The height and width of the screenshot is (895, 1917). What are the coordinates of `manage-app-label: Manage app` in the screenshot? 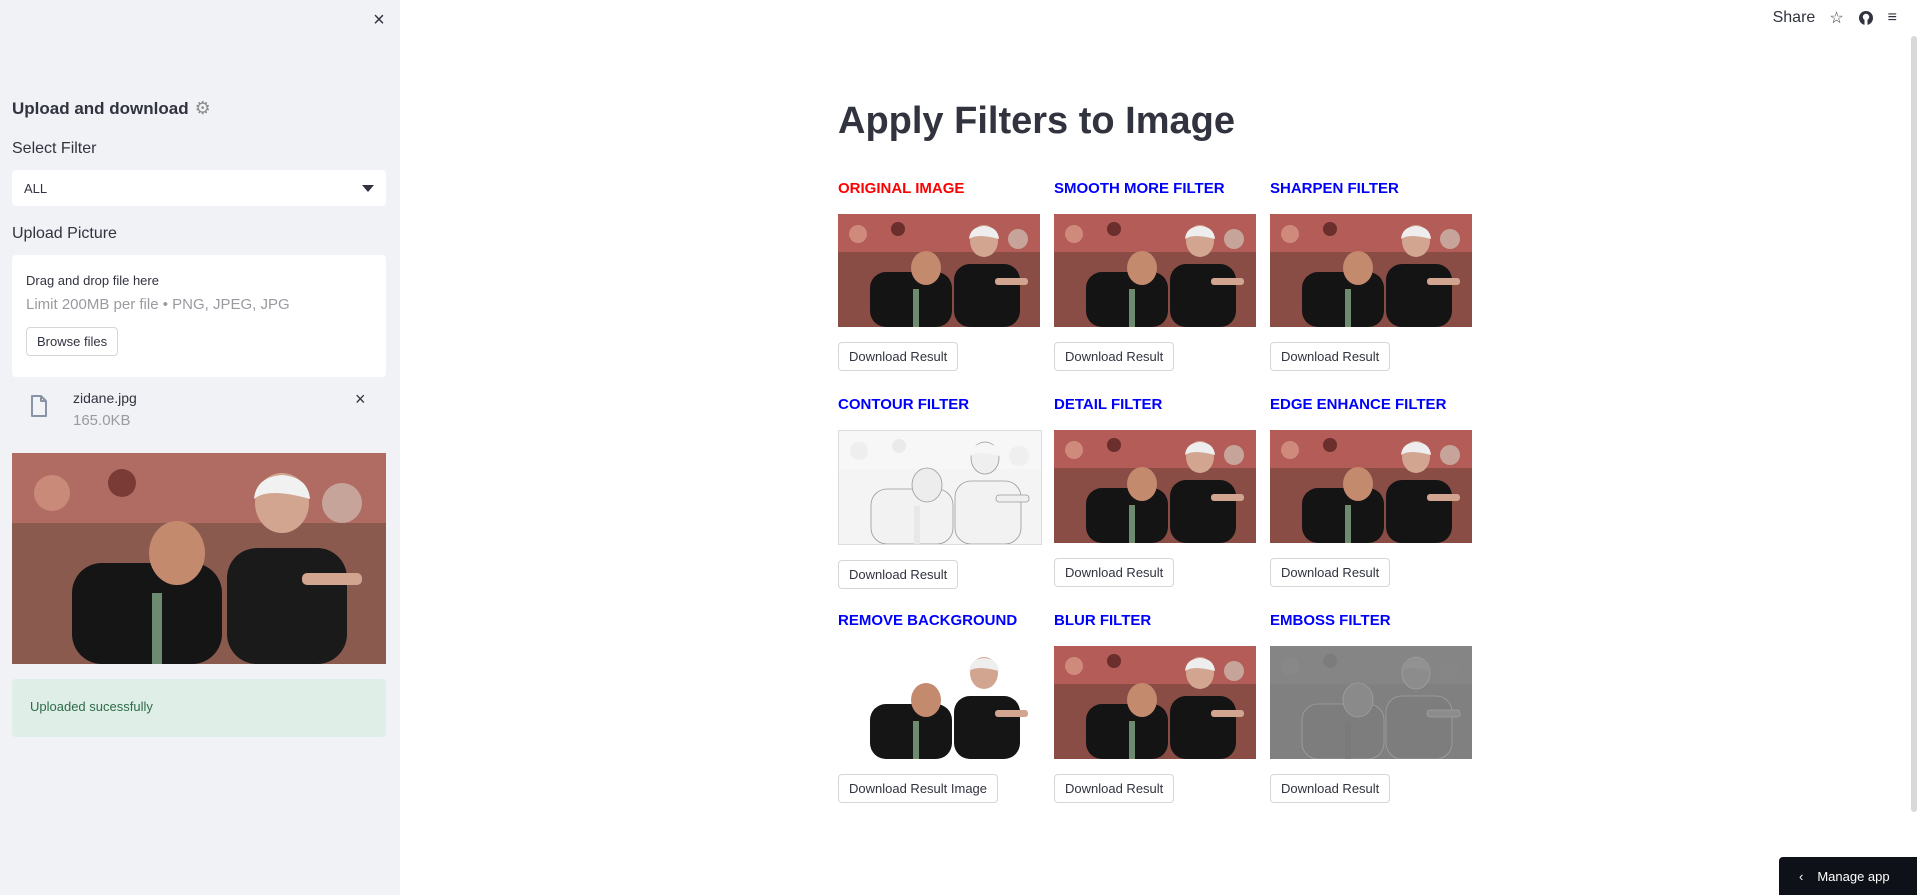 It's located at (1853, 876).